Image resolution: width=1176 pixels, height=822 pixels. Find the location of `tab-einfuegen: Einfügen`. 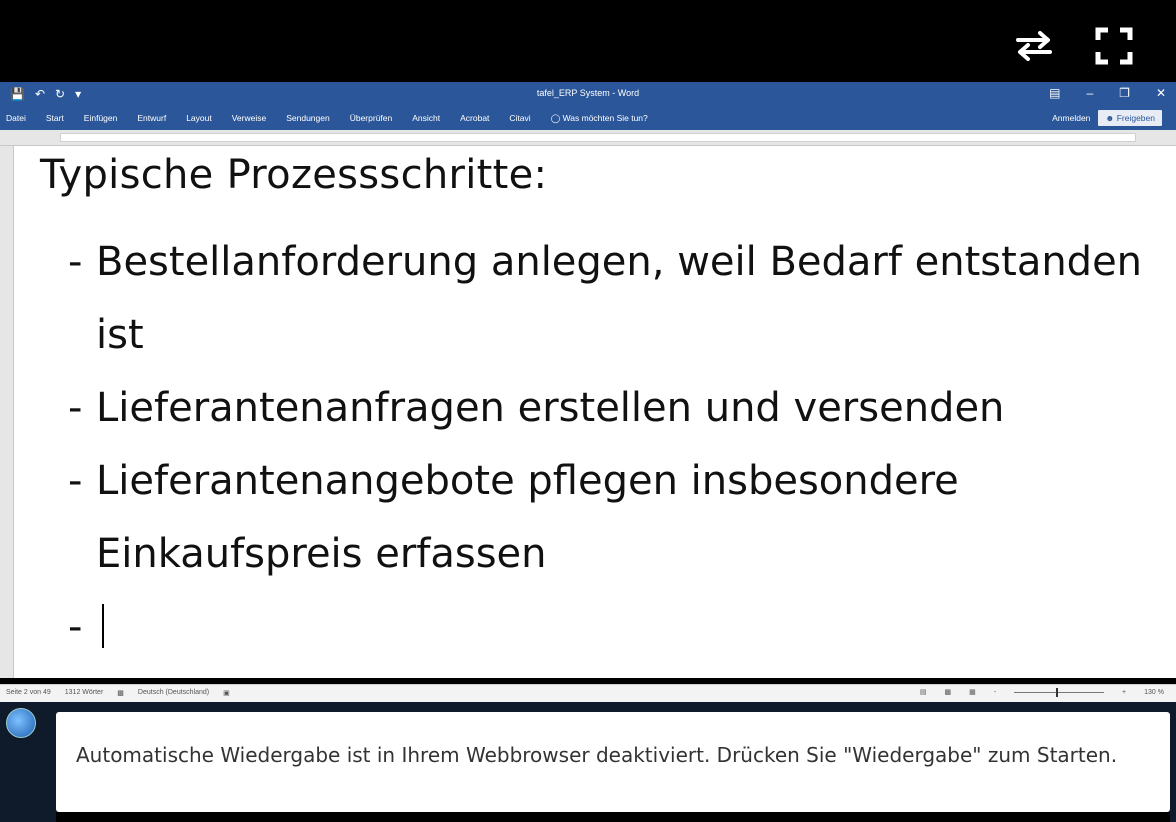

tab-einfuegen: Einfügen is located at coordinates (101, 118).